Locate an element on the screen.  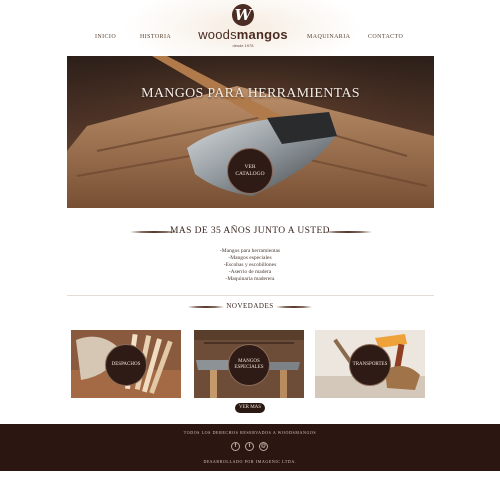
twitter-icon: t is located at coordinates (249, 446).